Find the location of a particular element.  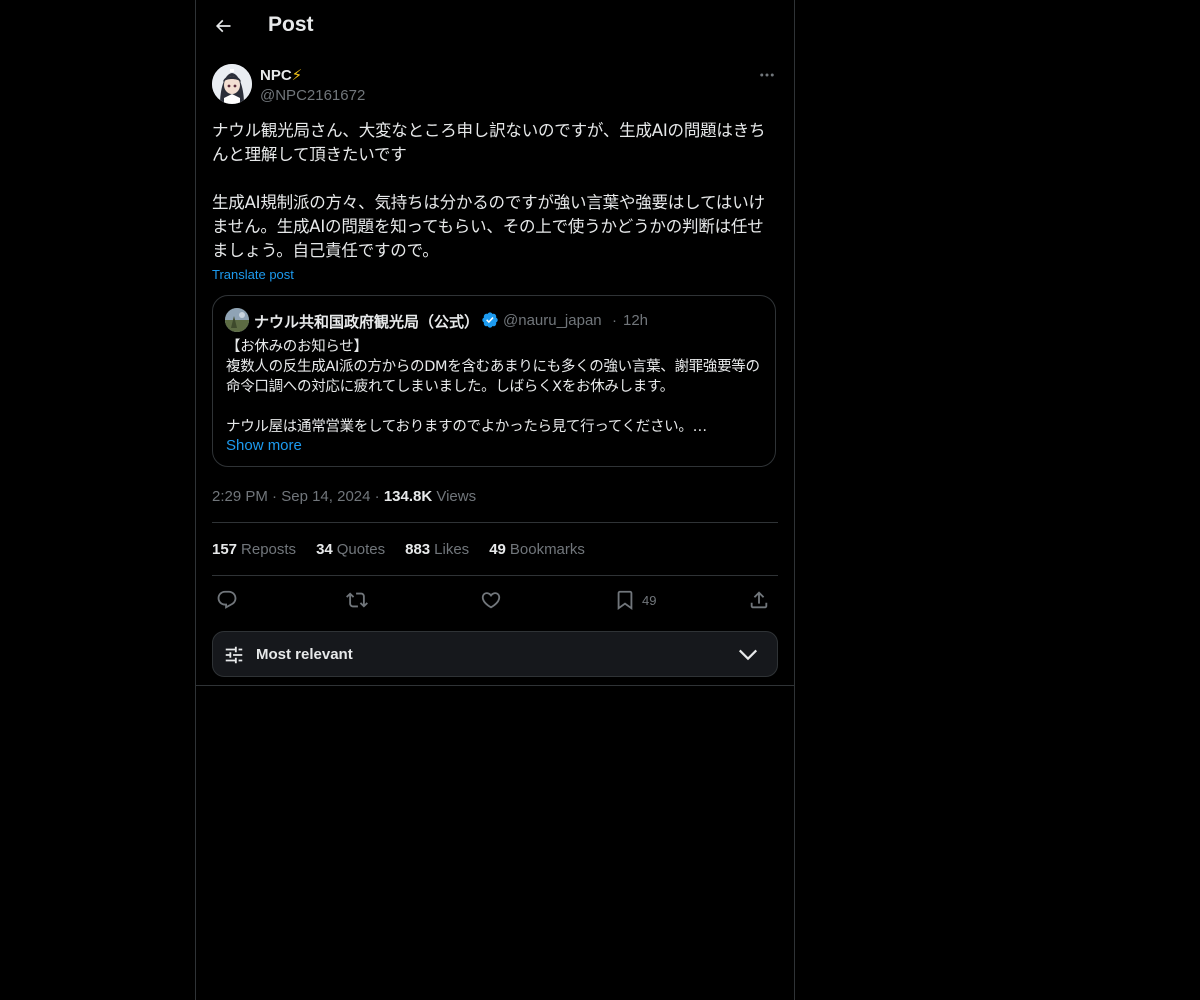

heart-icon is located at coordinates (491, 600).